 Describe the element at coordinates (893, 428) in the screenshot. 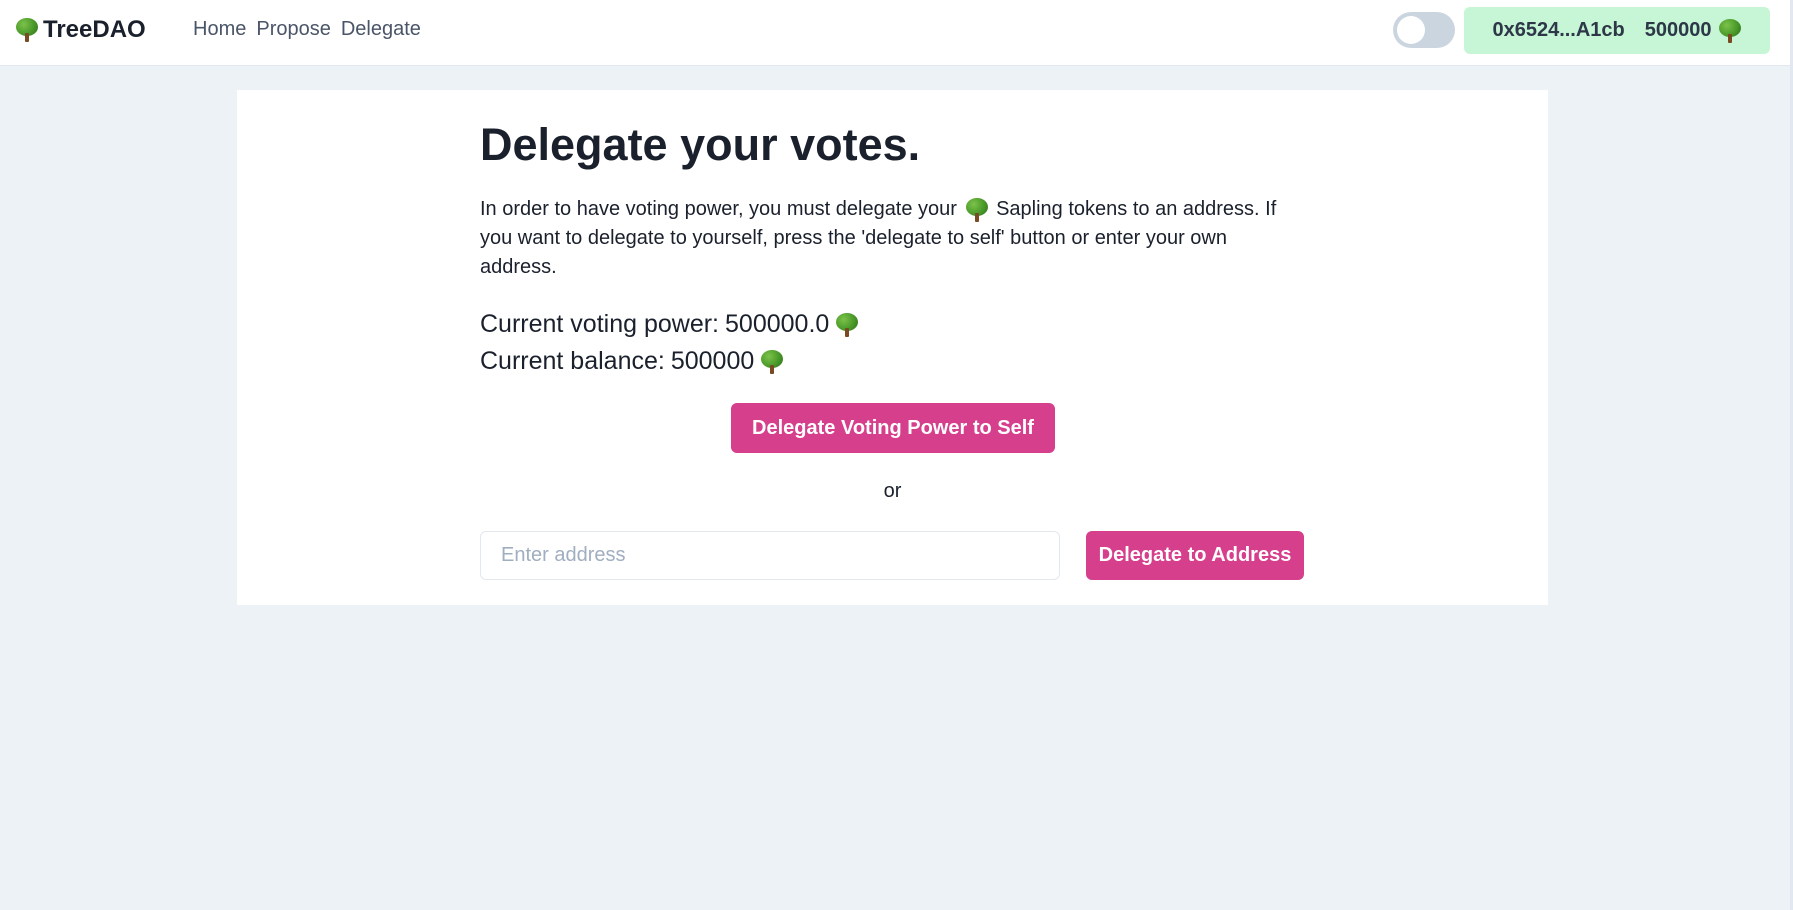

I see `delegate-to-self-button: Delegate Voting Power to Self` at that location.